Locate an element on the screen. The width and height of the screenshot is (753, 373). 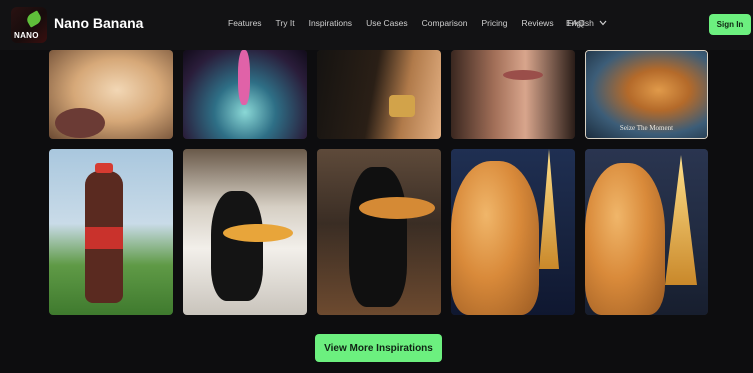
language-label: English is located at coordinates (580, 23).